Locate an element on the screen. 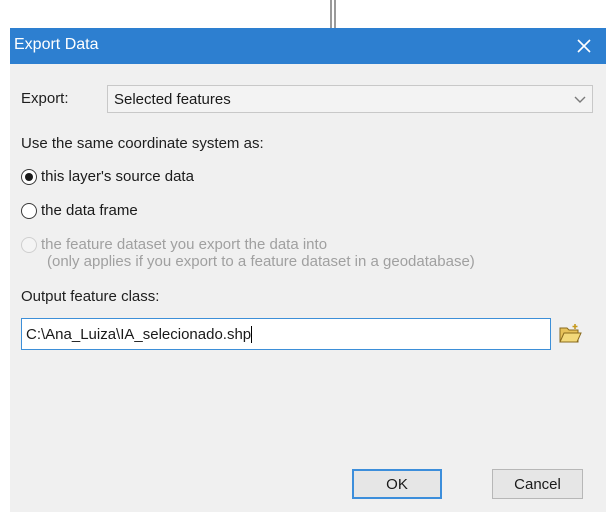  text-caret is located at coordinates (252, 334).